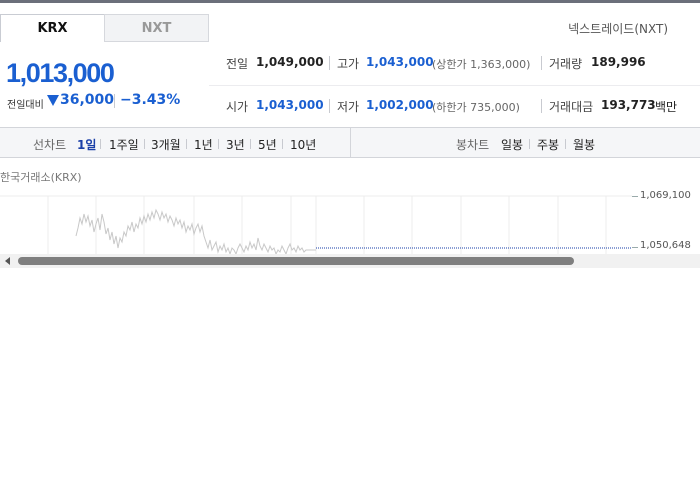 Image resolution: width=700 pixels, height=490 pixels. I want to click on change-label: 전일대비, so click(25, 105).